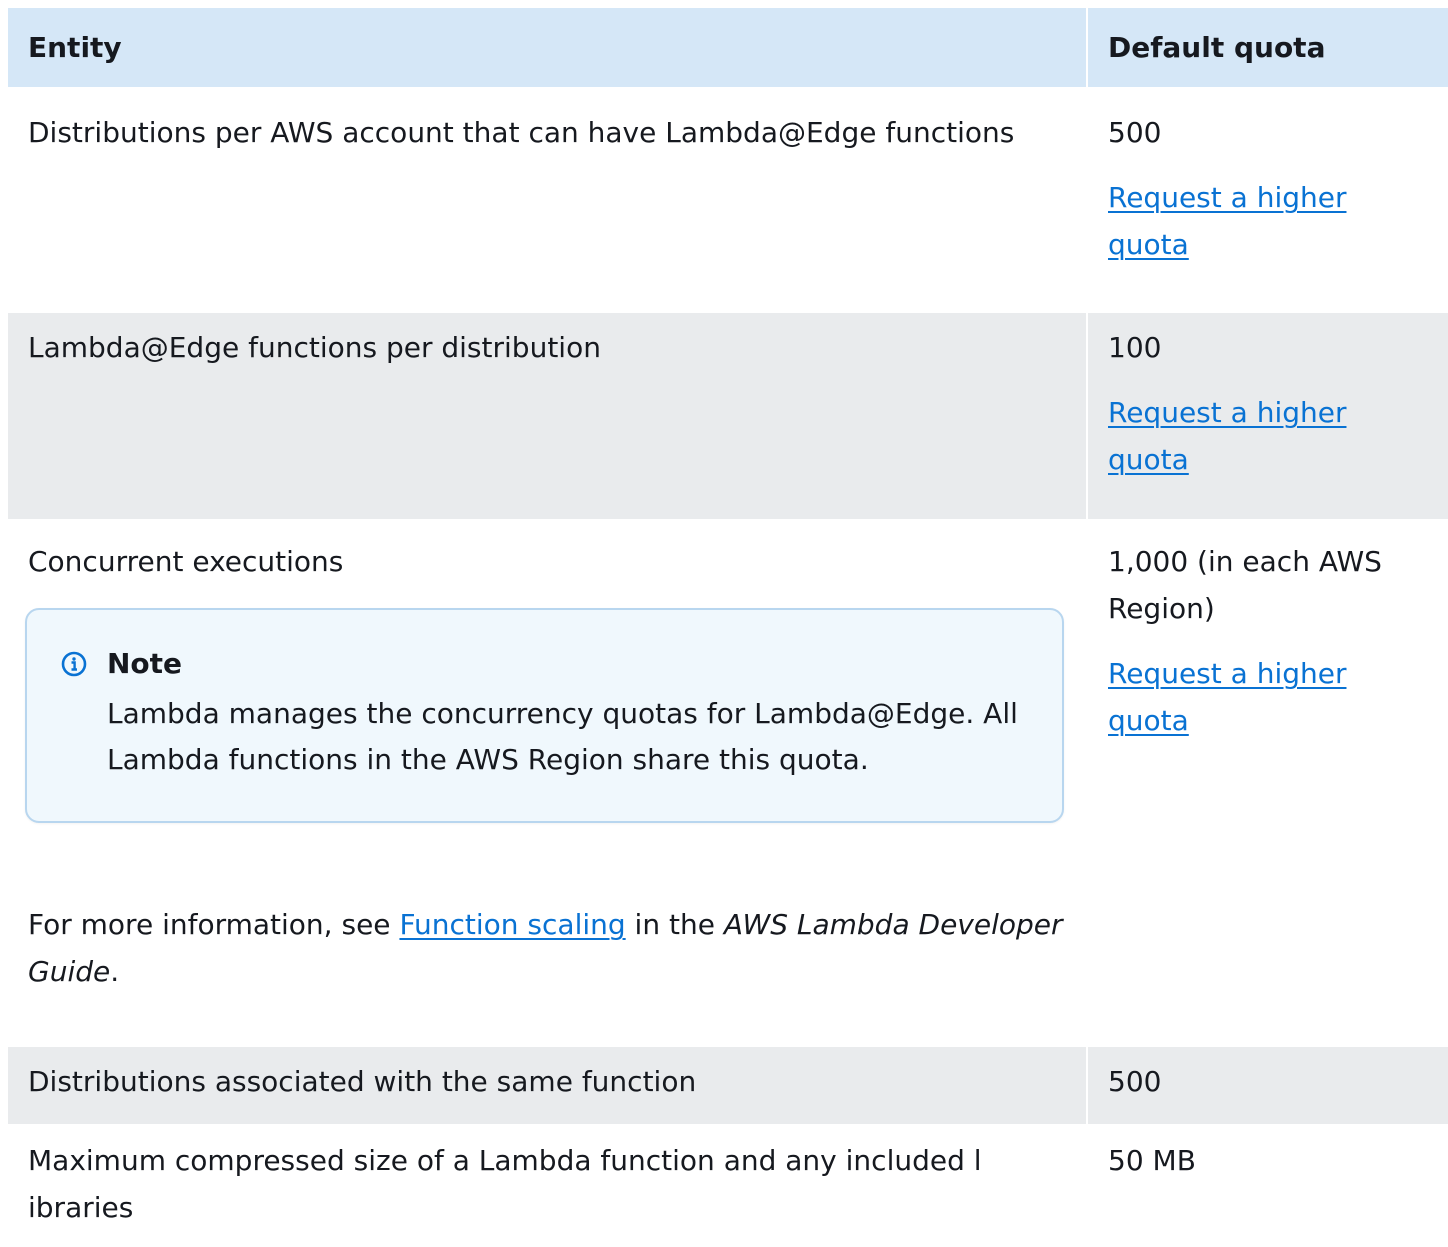 Image resolution: width=1448 pixels, height=1247 pixels. I want to click on quota-value: 100, so click(1135, 347).